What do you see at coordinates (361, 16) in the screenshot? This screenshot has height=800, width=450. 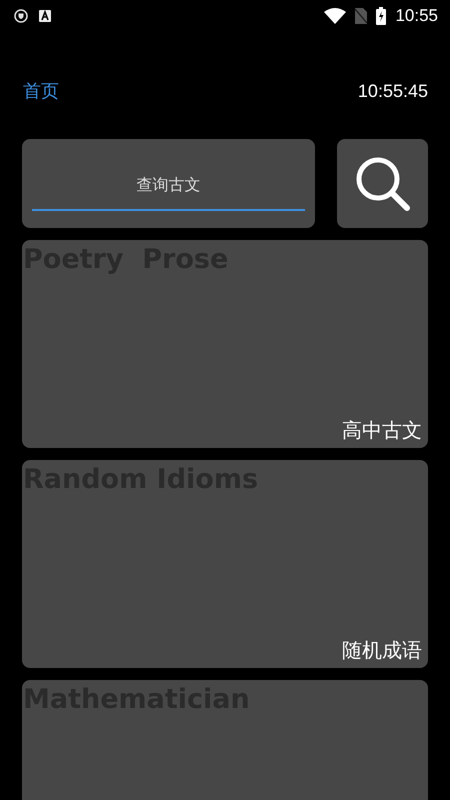 I see `no-sim-icon` at bounding box center [361, 16].